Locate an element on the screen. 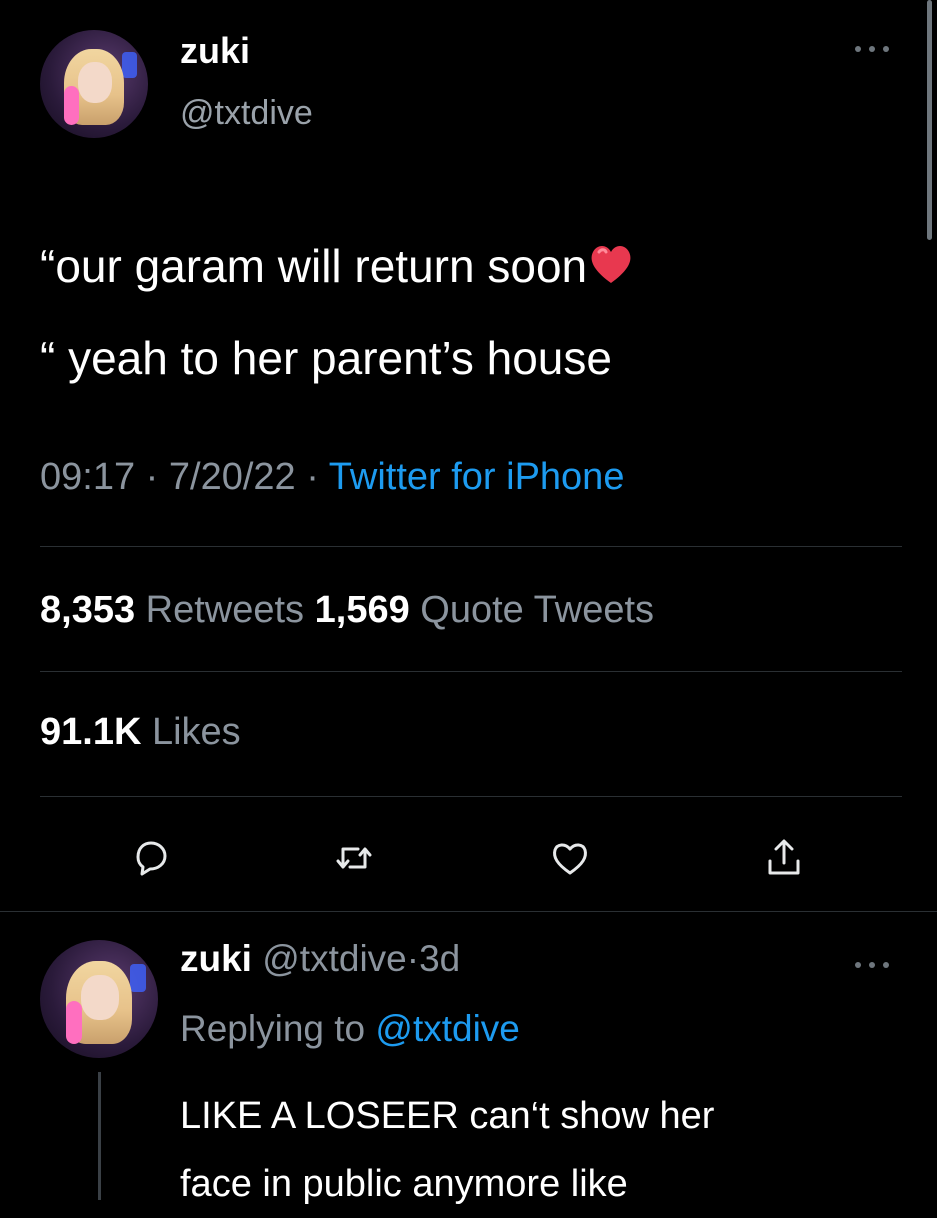  reply-text-line-1: LIKE A LOSEER can‘t show her is located at coordinates (447, 1116).